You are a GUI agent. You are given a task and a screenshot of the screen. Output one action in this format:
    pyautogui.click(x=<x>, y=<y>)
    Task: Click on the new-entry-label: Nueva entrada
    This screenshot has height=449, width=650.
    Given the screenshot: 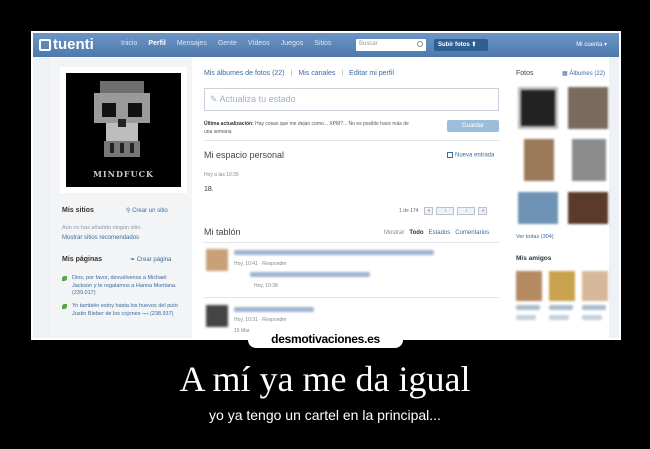 What is the action you would take?
    pyautogui.click(x=475, y=155)
    